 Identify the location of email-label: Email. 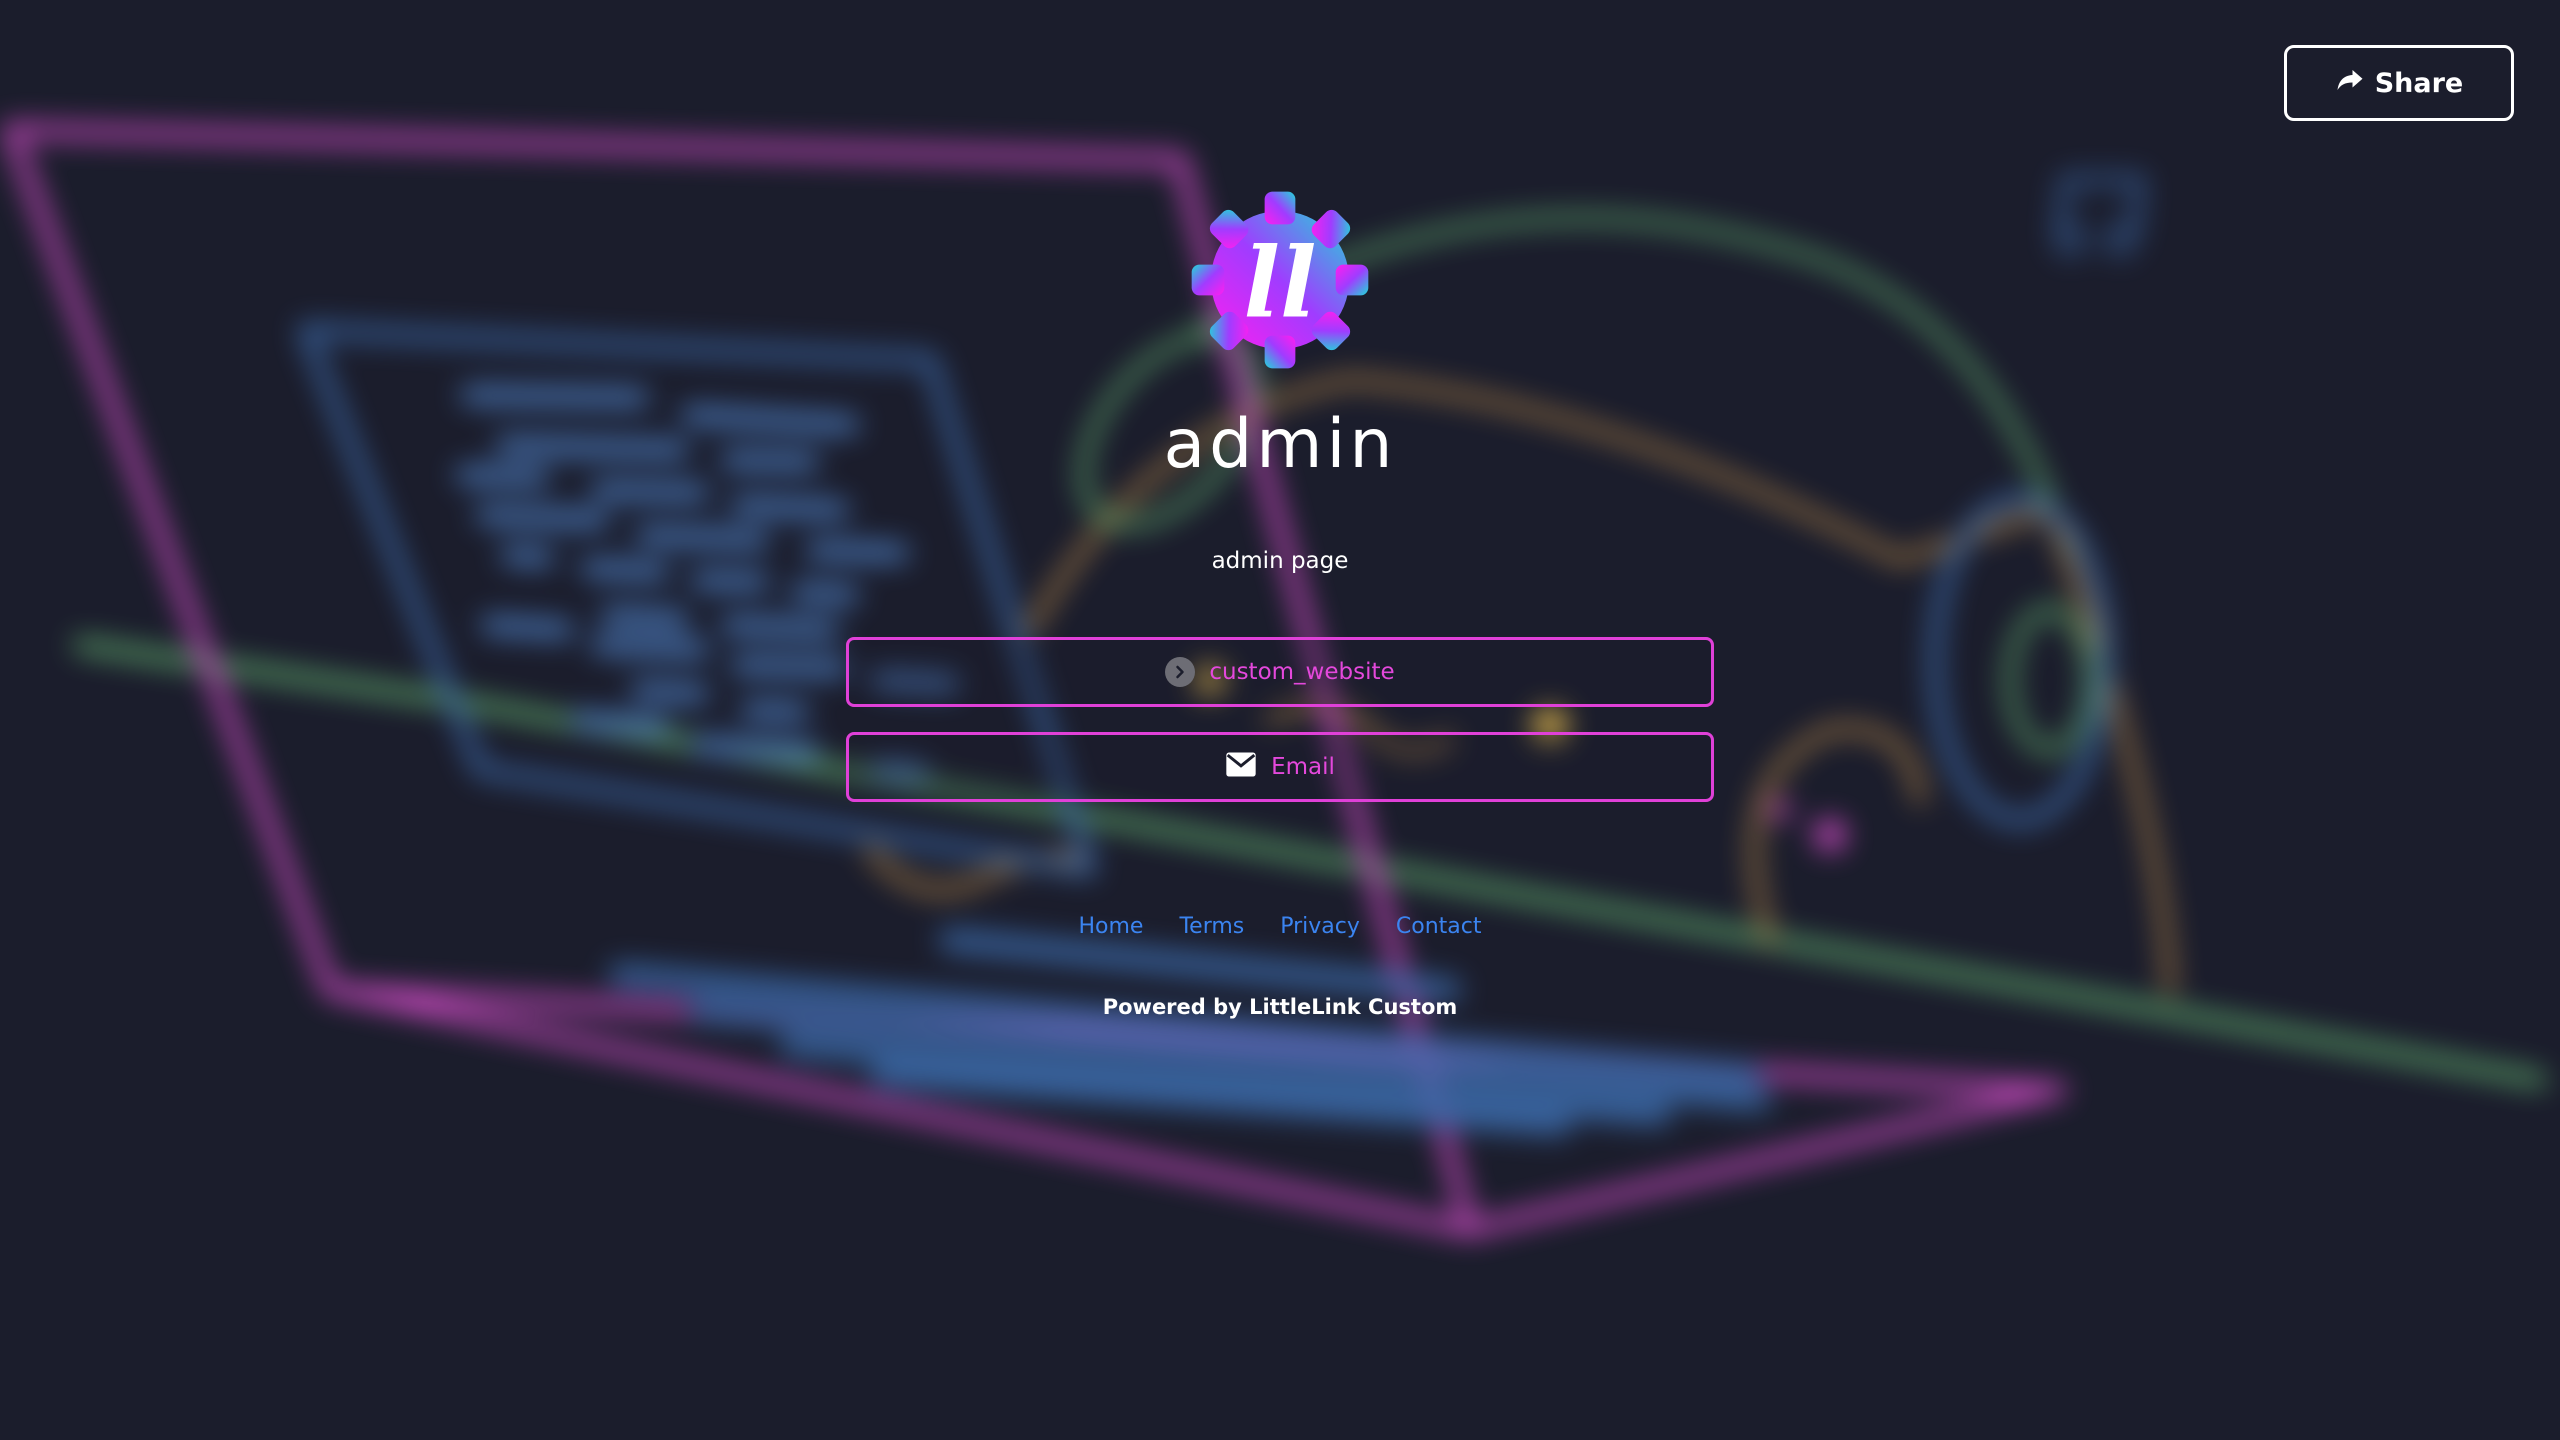
(1303, 767).